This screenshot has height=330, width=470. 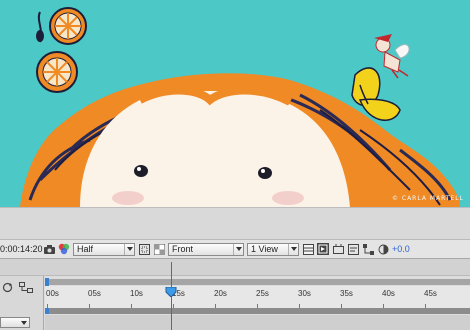 What do you see at coordinates (85, 249) in the screenshot?
I see `resolution-value: Half` at bounding box center [85, 249].